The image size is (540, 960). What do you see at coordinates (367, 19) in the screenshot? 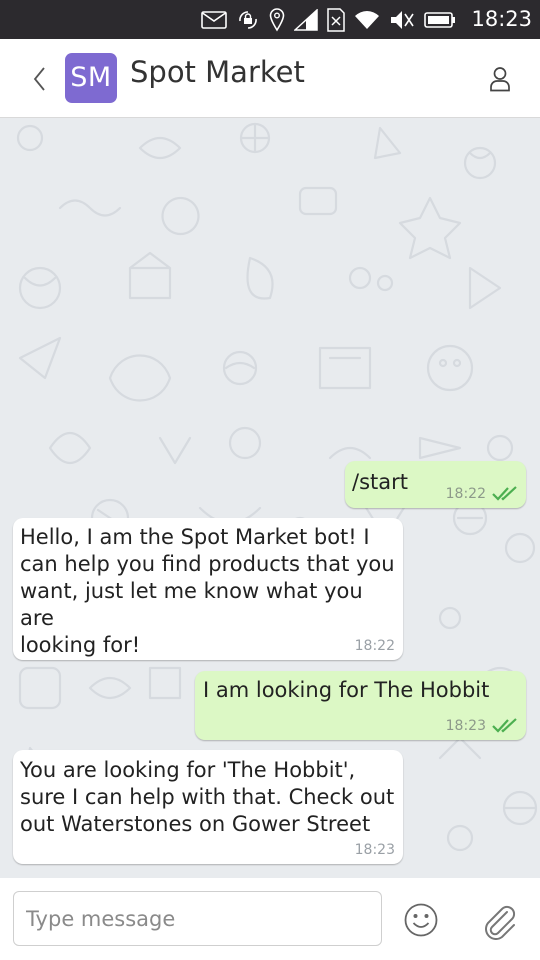
I see `wifi-icon` at bounding box center [367, 19].